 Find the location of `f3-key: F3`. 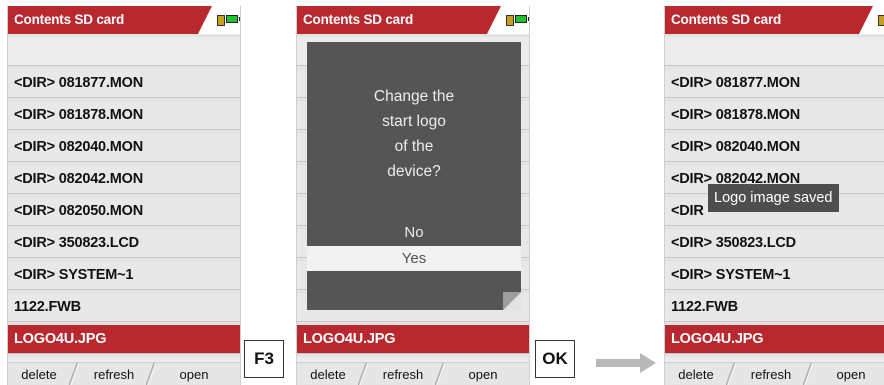

f3-key: F3 is located at coordinates (264, 359).